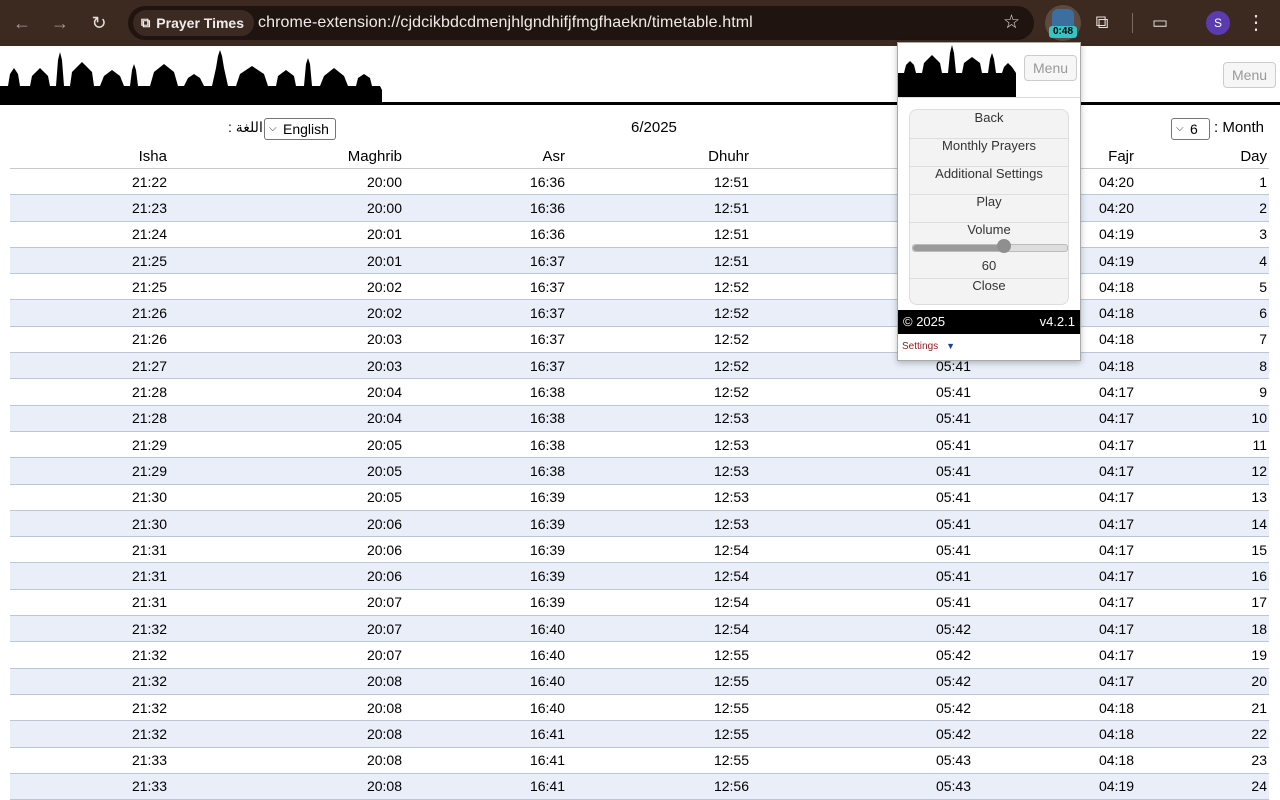 The image size is (1280, 800). What do you see at coordinates (989, 153) in the screenshot?
I see `monthly-prayers-button: Monthly Prayers` at bounding box center [989, 153].